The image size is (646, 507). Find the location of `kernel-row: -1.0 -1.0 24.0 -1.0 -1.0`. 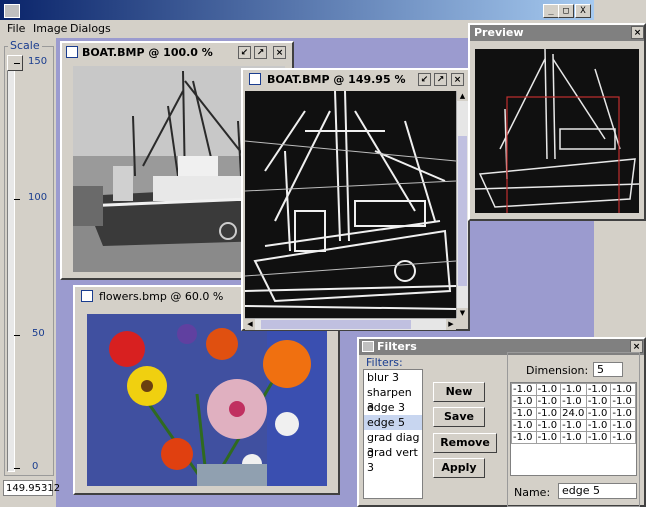

kernel-row: -1.0 -1.0 24.0 -1.0 -1.0 is located at coordinates (573, 413).